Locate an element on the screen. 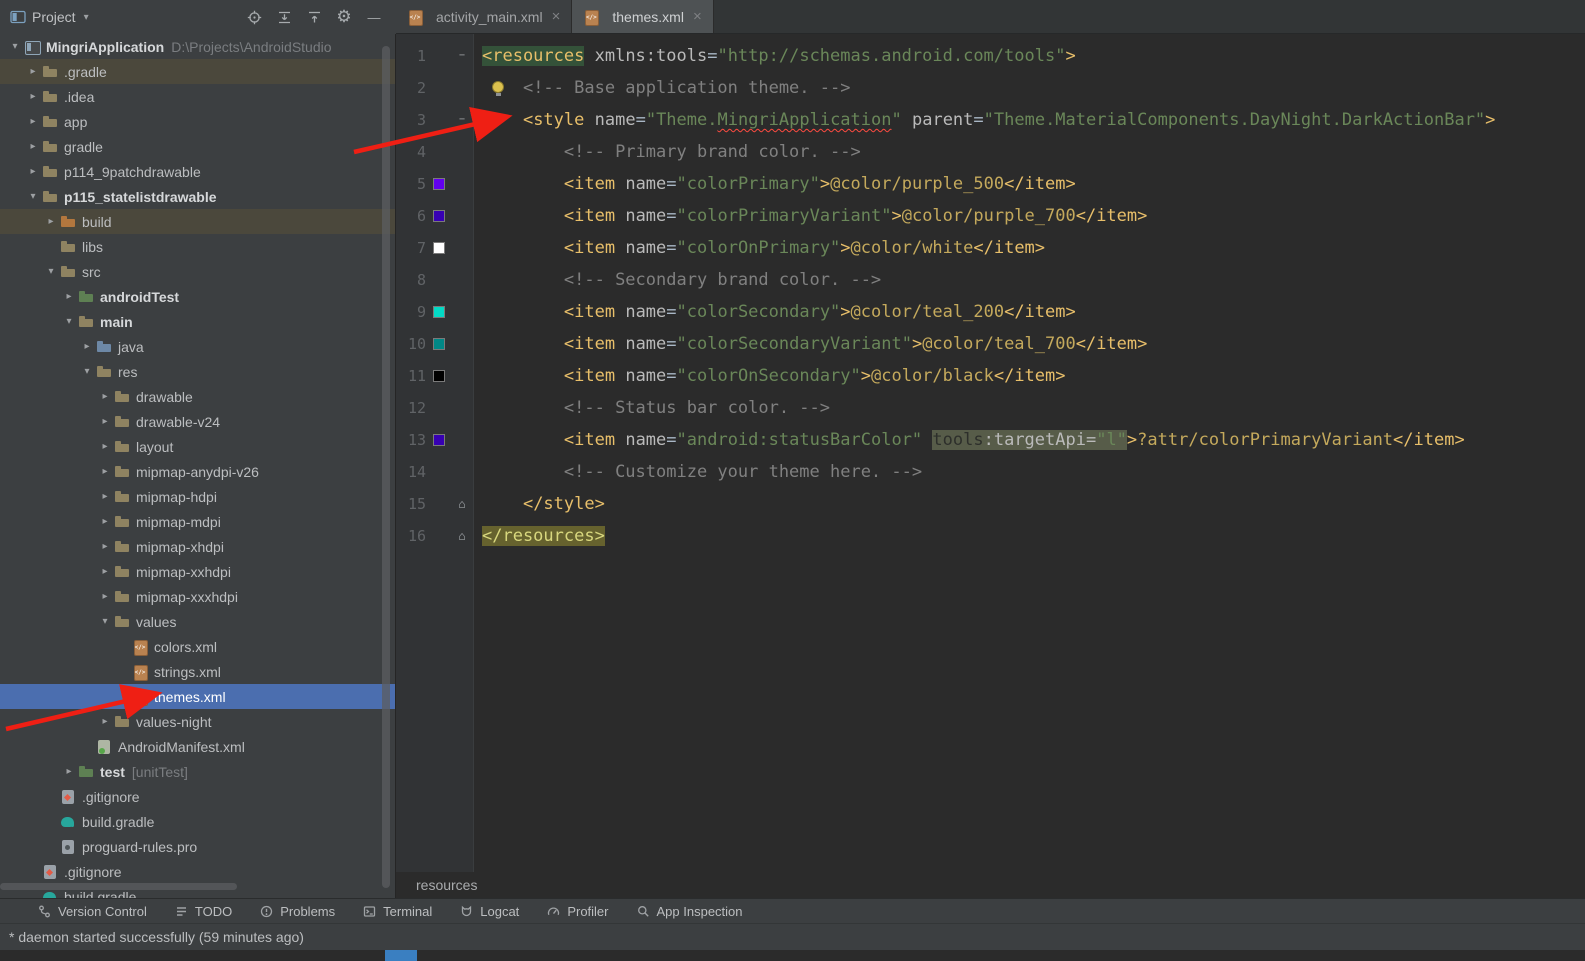  expand-all-icon is located at coordinates (284, 17).